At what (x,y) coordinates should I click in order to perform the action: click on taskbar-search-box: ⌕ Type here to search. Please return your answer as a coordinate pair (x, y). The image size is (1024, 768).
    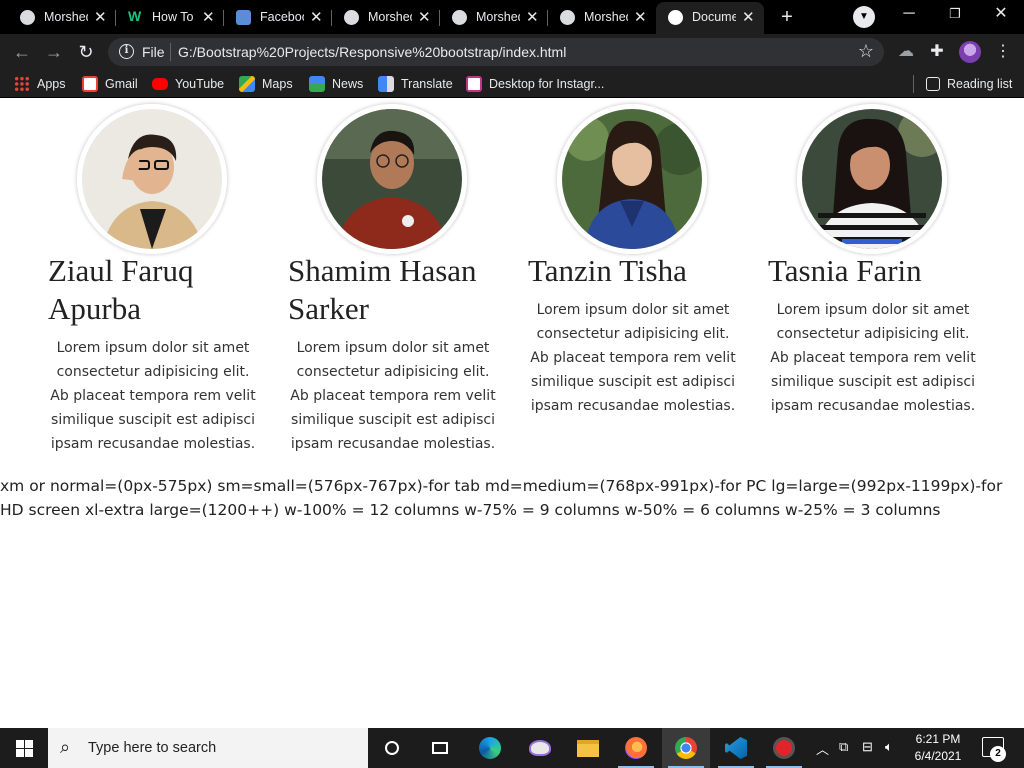
    Looking at the image, I should click on (208, 748).